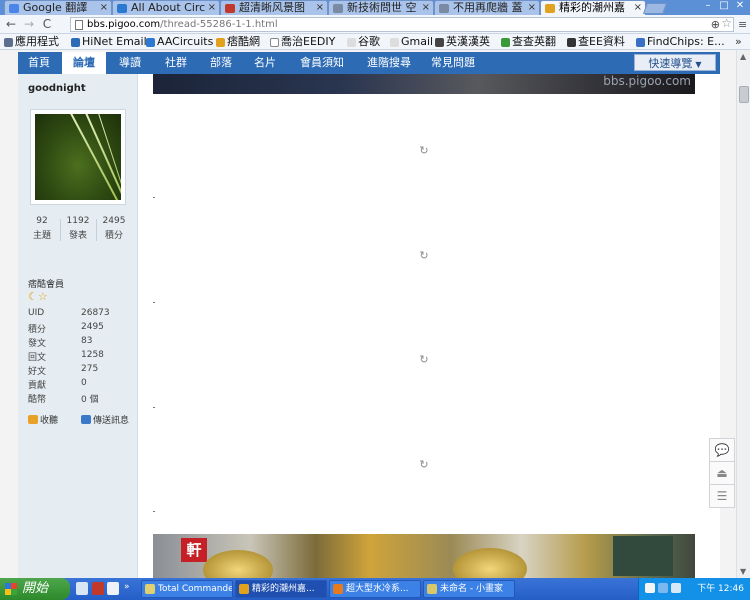 Image resolution: width=750 pixels, height=600 pixels. I want to click on quick-nav-button: 快速導覽 ▼, so click(675, 62).